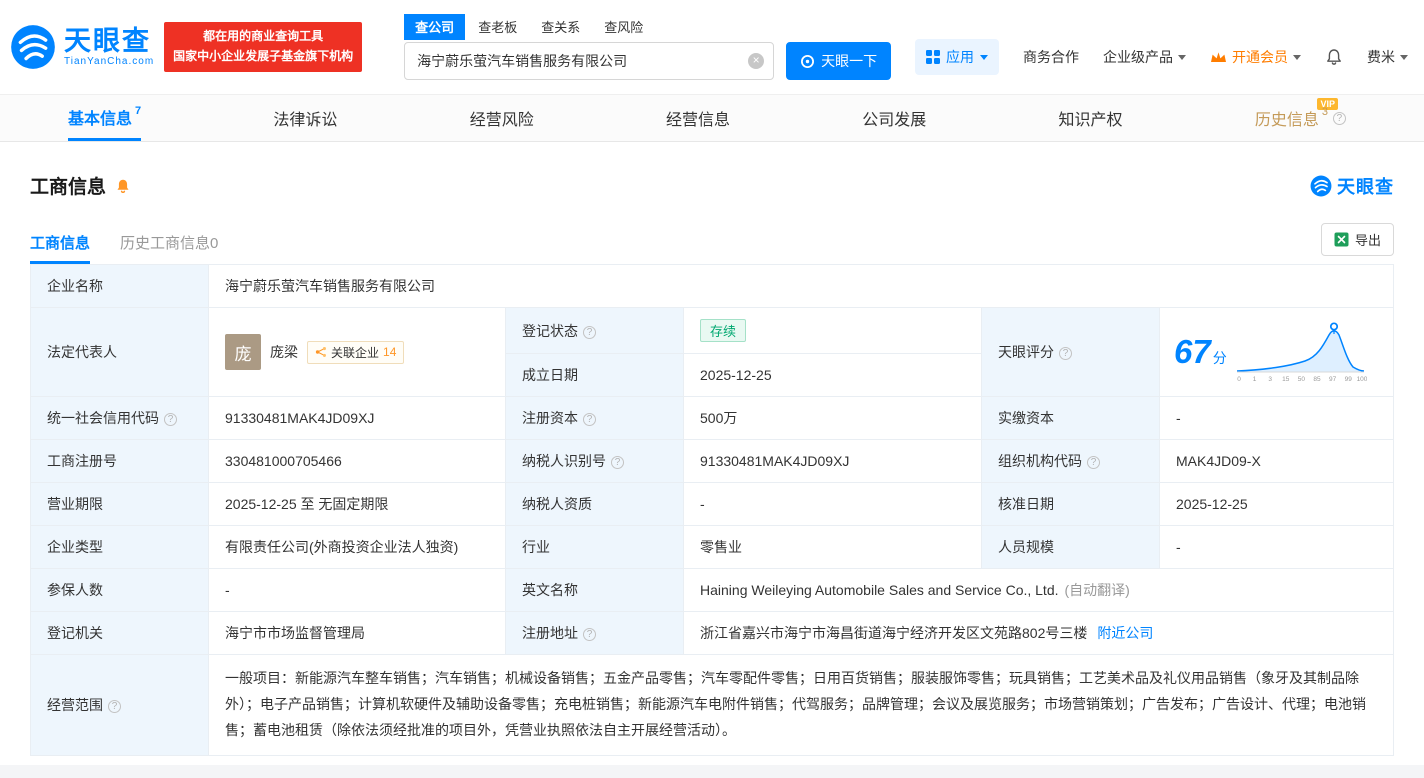  Describe the element at coordinates (960, 57) in the screenshot. I see `apps-menu-label: 应用` at that location.